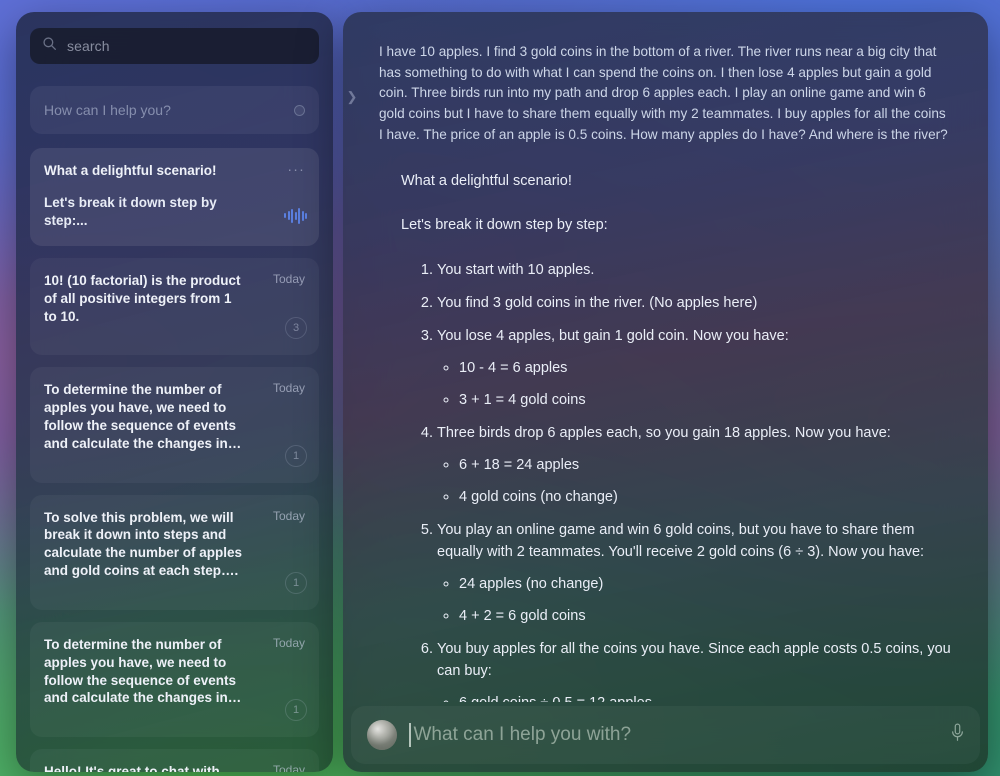  Describe the element at coordinates (296, 328) in the screenshot. I see `conversation-badge: 3` at that location.